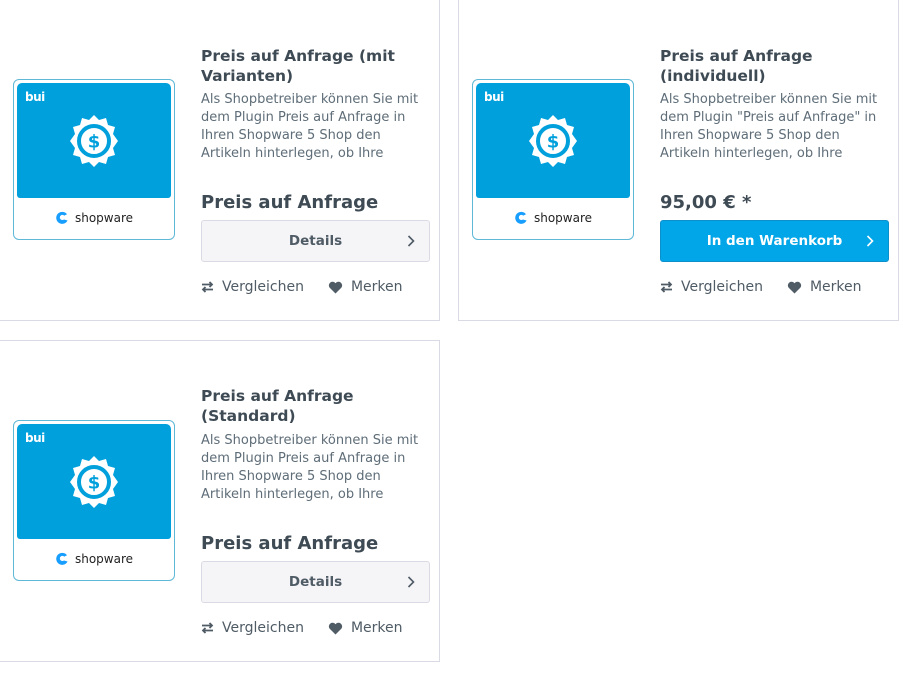 Image resolution: width=903 pixels, height=674 pixels. What do you see at coordinates (706, 202) in the screenshot?
I see `product-price: 95,00 € *` at bounding box center [706, 202].